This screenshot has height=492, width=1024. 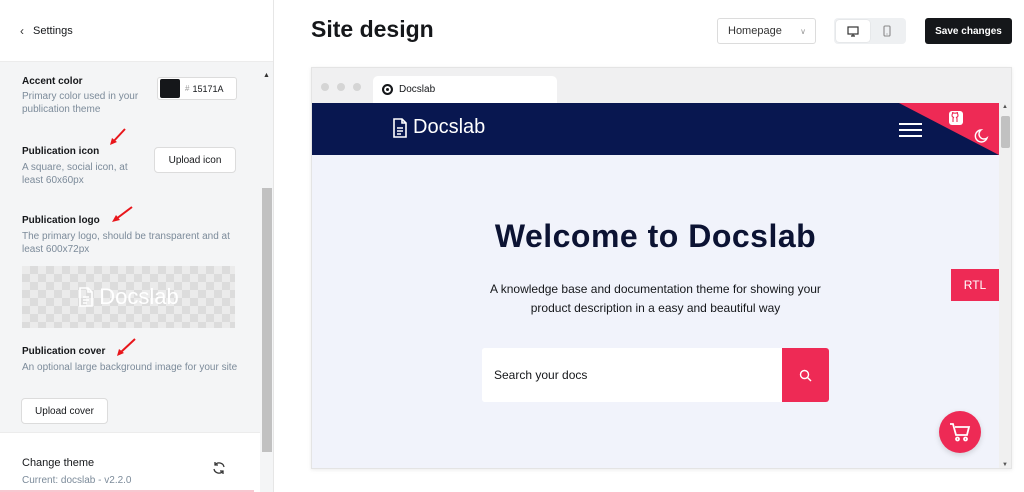 What do you see at coordinates (187, 88) in the screenshot?
I see `hash-symbol: #` at bounding box center [187, 88].